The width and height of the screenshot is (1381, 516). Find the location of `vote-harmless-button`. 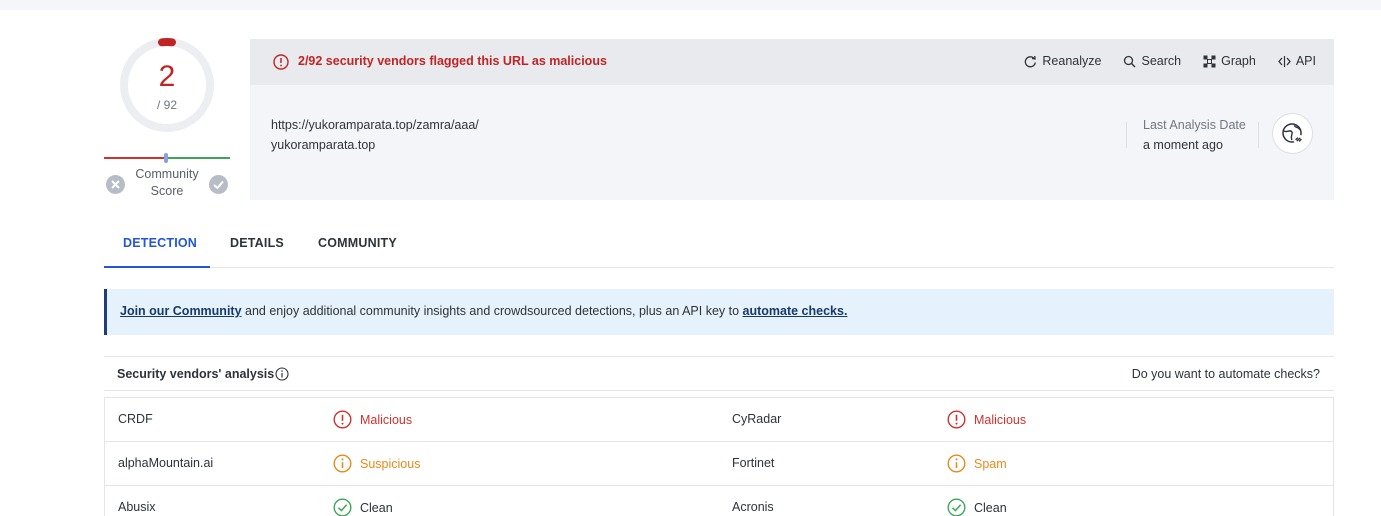

vote-harmless-button is located at coordinates (218, 184).